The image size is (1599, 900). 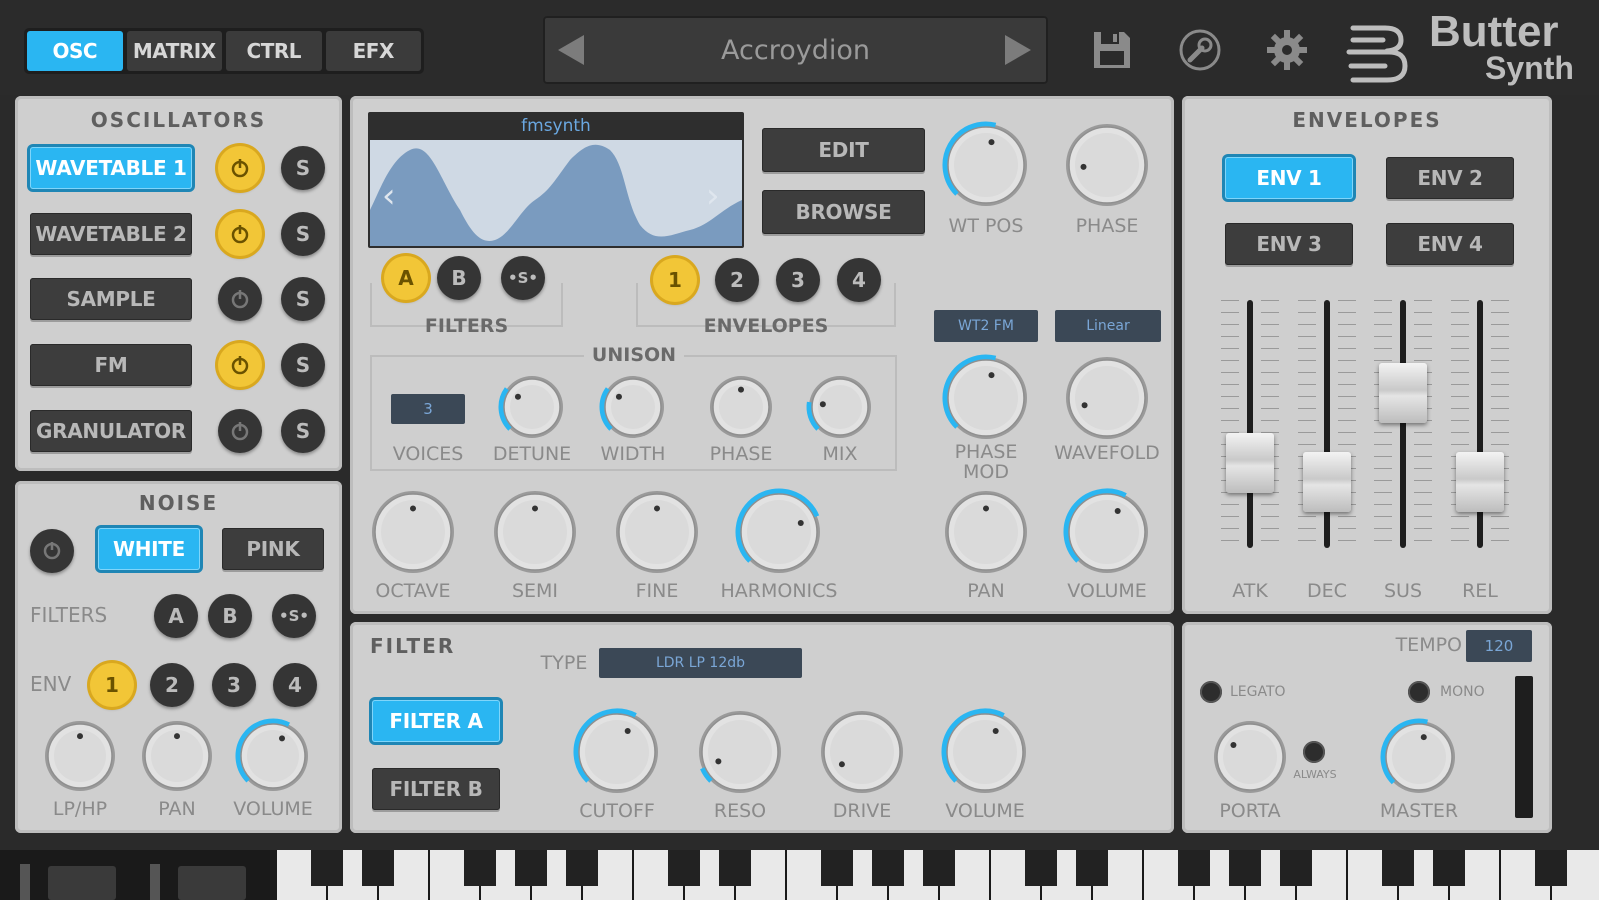 What do you see at coordinates (240, 431) in the screenshot?
I see `oscillator-5-power` at bounding box center [240, 431].